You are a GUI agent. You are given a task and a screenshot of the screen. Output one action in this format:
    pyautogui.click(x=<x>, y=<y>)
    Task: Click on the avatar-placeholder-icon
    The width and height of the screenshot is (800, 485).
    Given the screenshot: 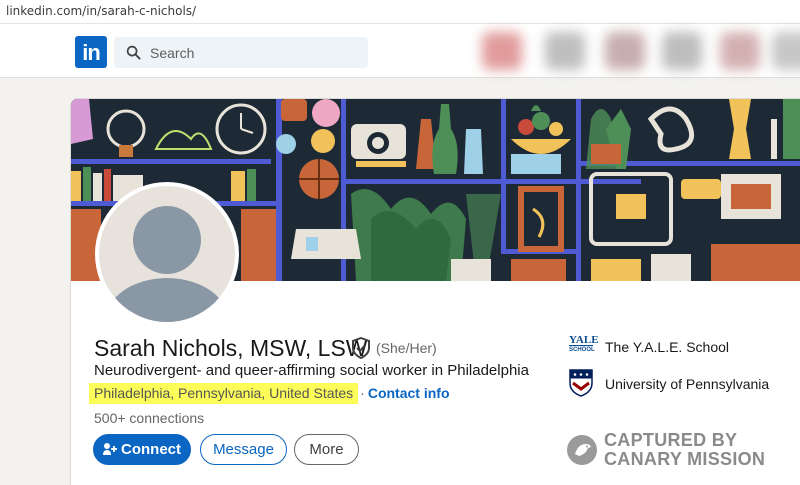 What is the action you would take?
    pyautogui.click(x=167, y=264)
    